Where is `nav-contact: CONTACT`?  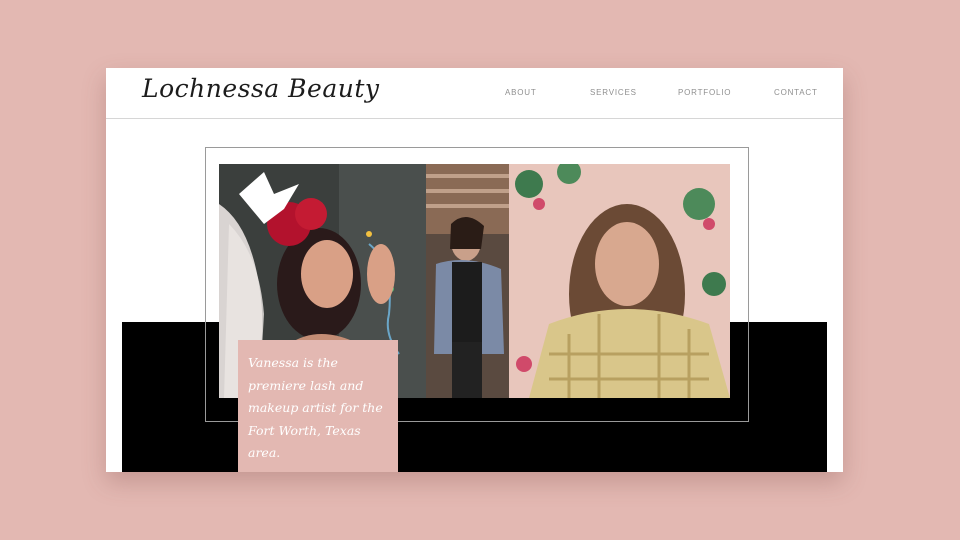
nav-contact: CONTACT is located at coordinates (796, 92).